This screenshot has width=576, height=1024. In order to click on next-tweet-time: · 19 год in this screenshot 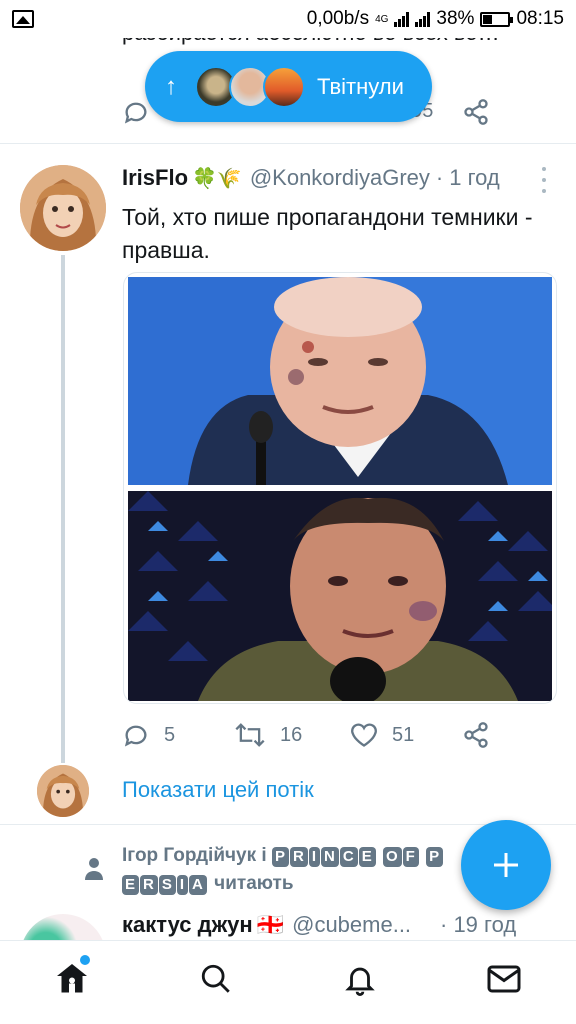, I will do `click(478, 924)`.